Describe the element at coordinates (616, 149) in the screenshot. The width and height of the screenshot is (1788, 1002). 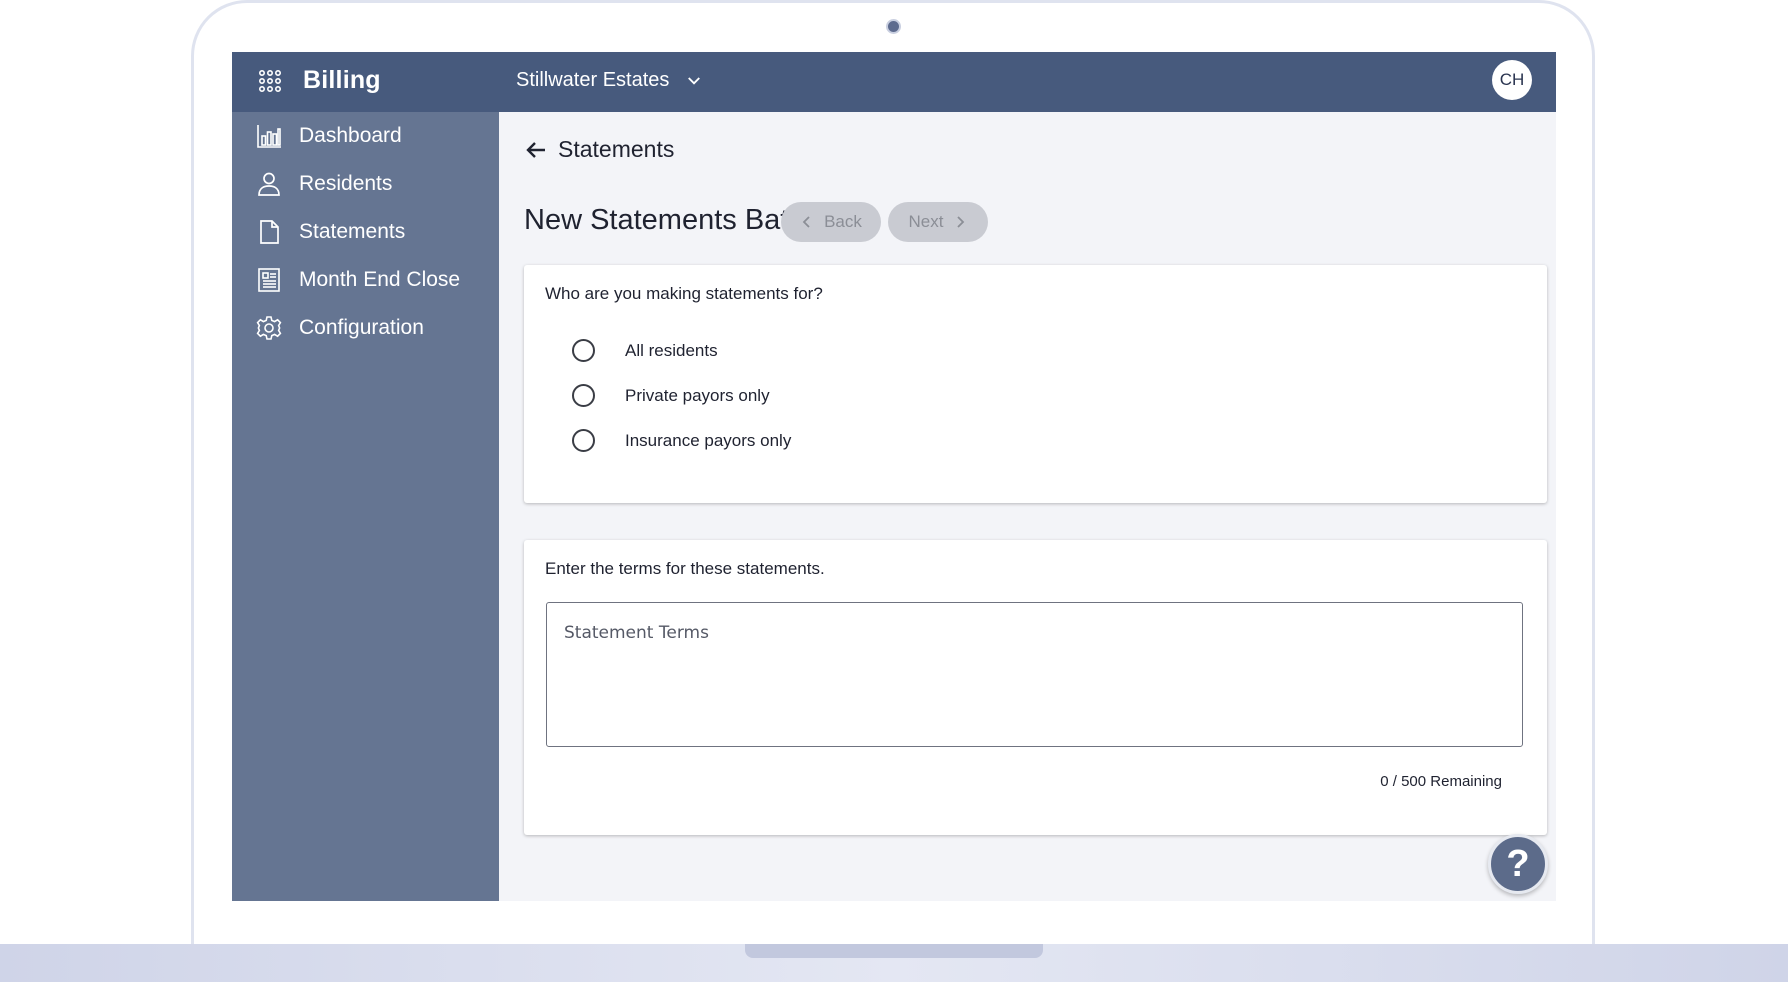
I see `back-link-label: Statements` at that location.